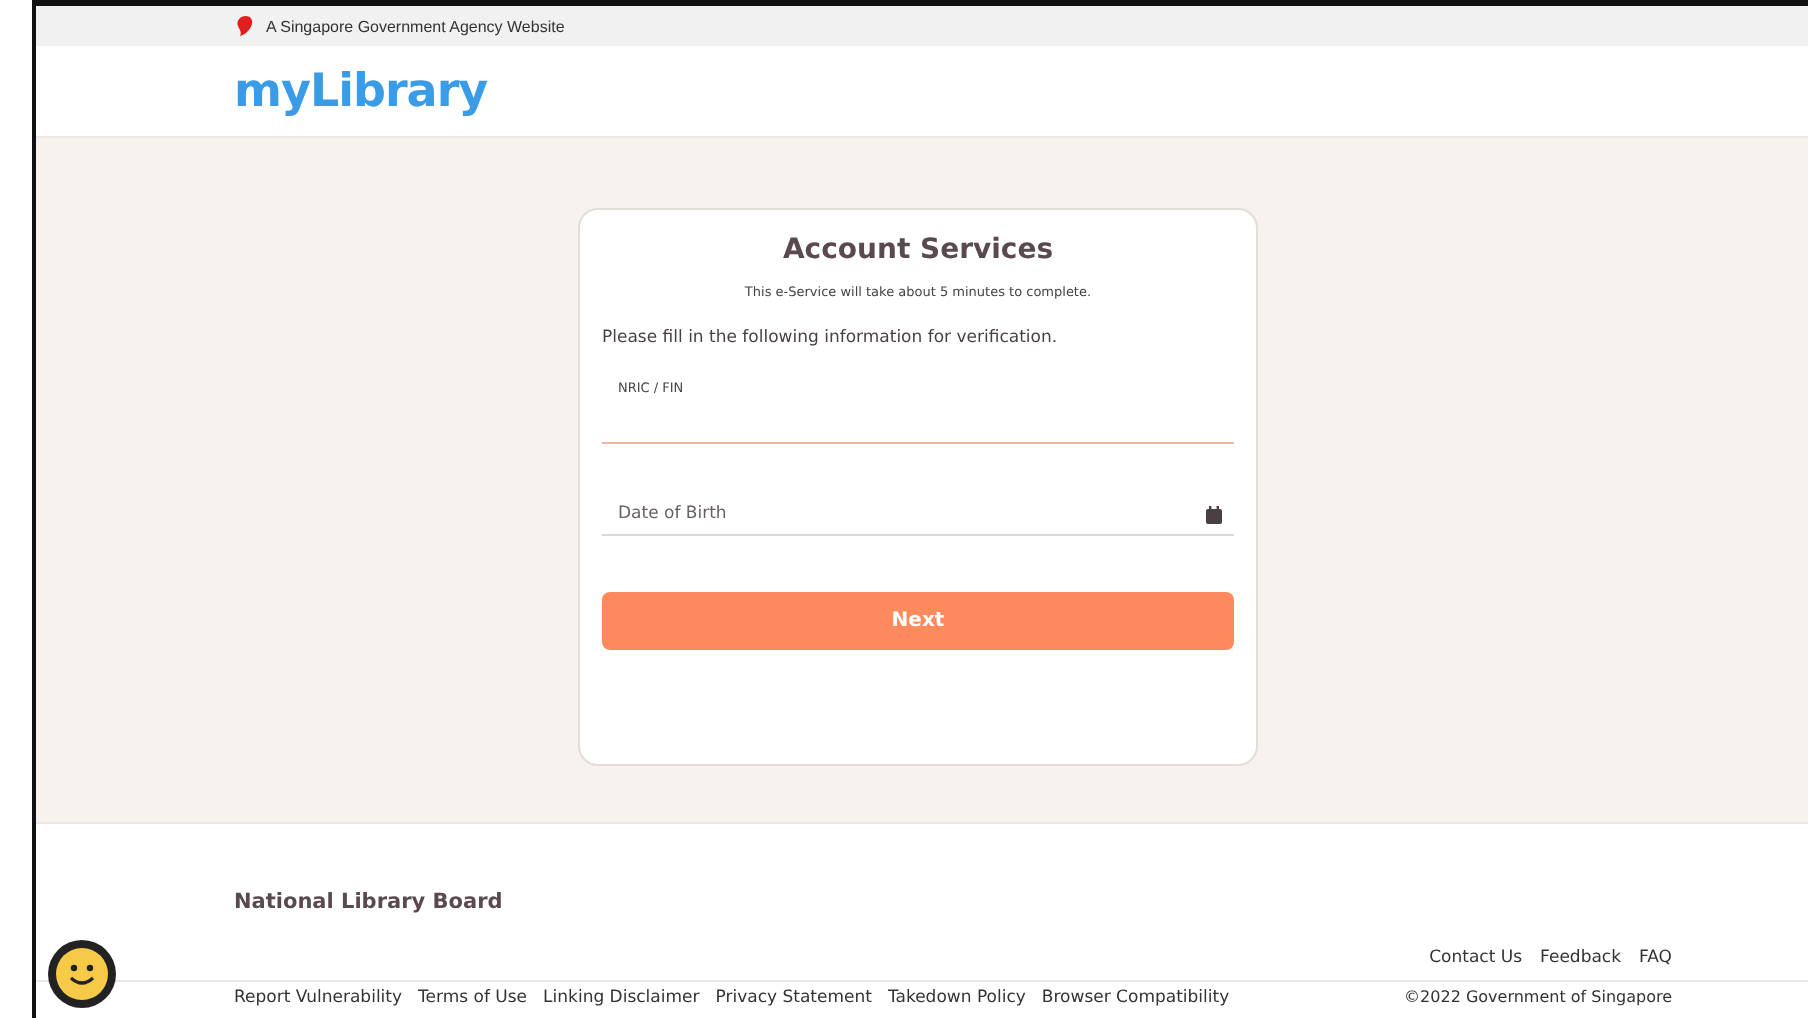 The image size is (1808, 1018). I want to click on footer-link: Contact Us, so click(1476, 958).